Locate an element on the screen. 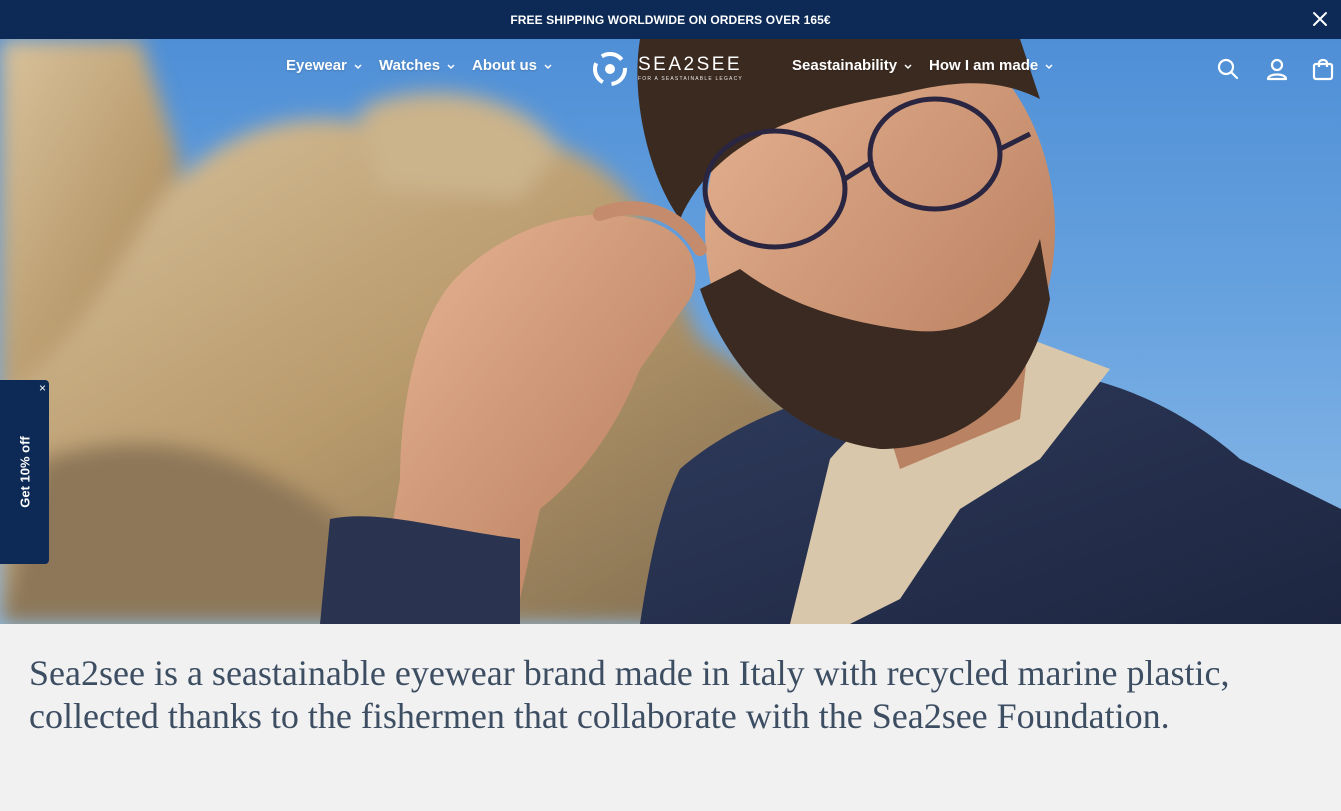  nav-item-seastainability: Seastainability is located at coordinates (852, 65).